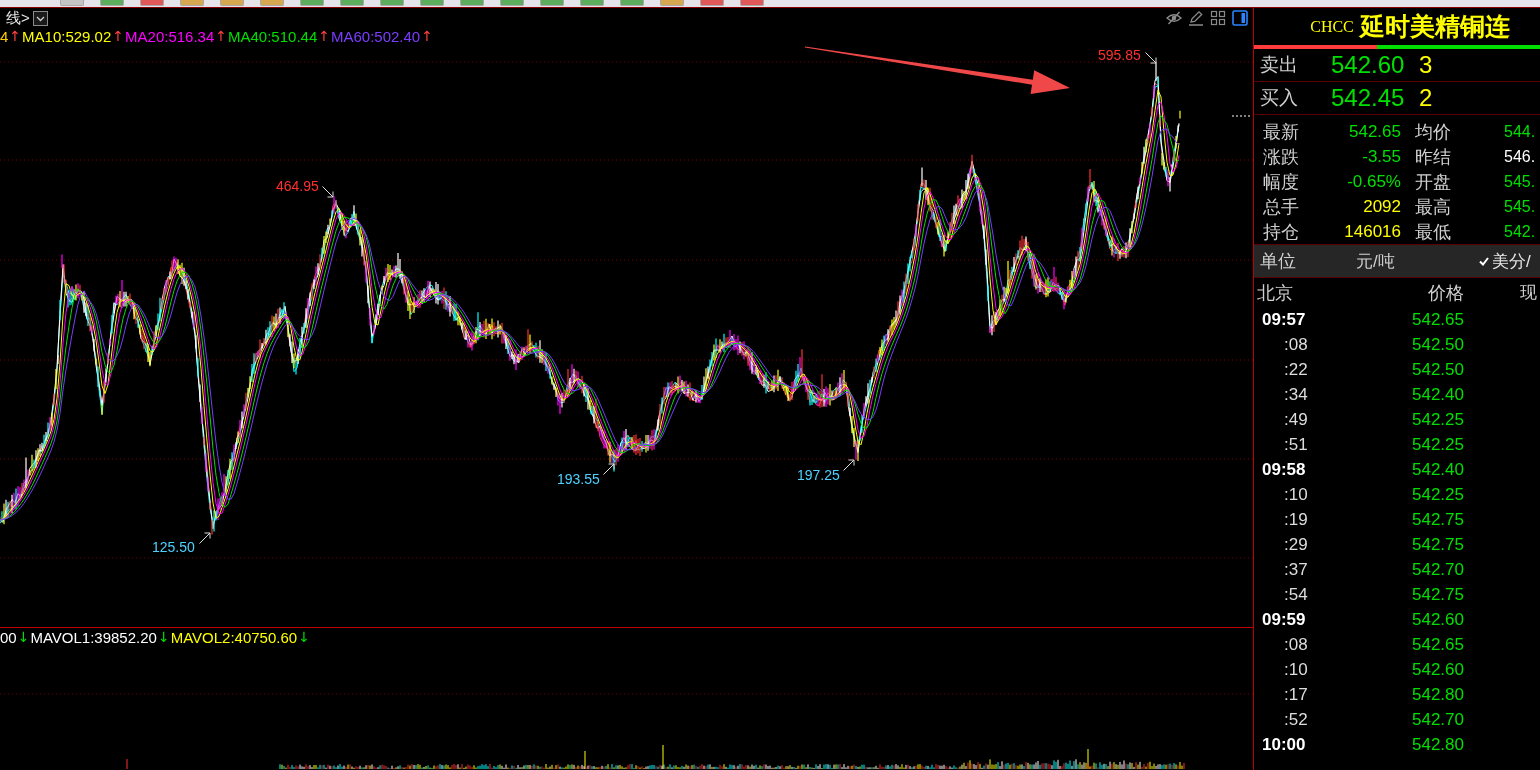  What do you see at coordinates (1381, 206) in the screenshot?
I see `stat-value: 2092` at bounding box center [1381, 206].